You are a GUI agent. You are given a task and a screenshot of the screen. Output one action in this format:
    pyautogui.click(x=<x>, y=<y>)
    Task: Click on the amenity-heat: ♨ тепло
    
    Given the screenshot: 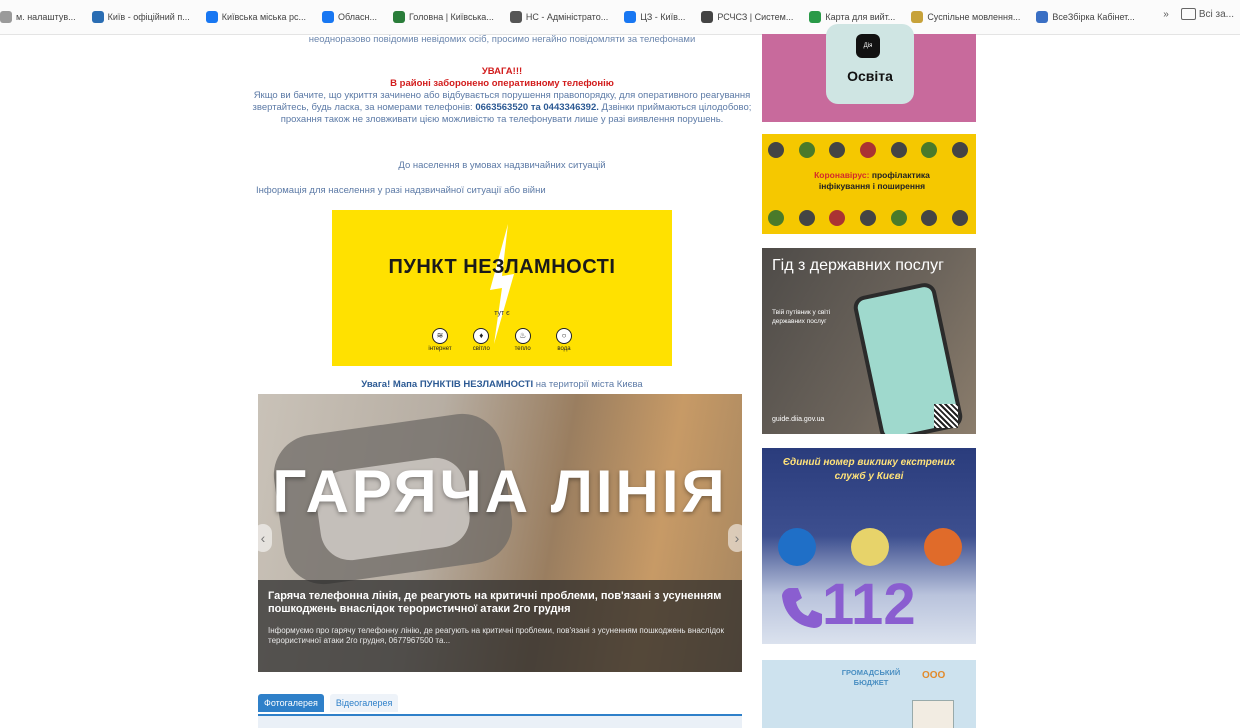 What is the action you would take?
    pyautogui.click(x=523, y=340)
    